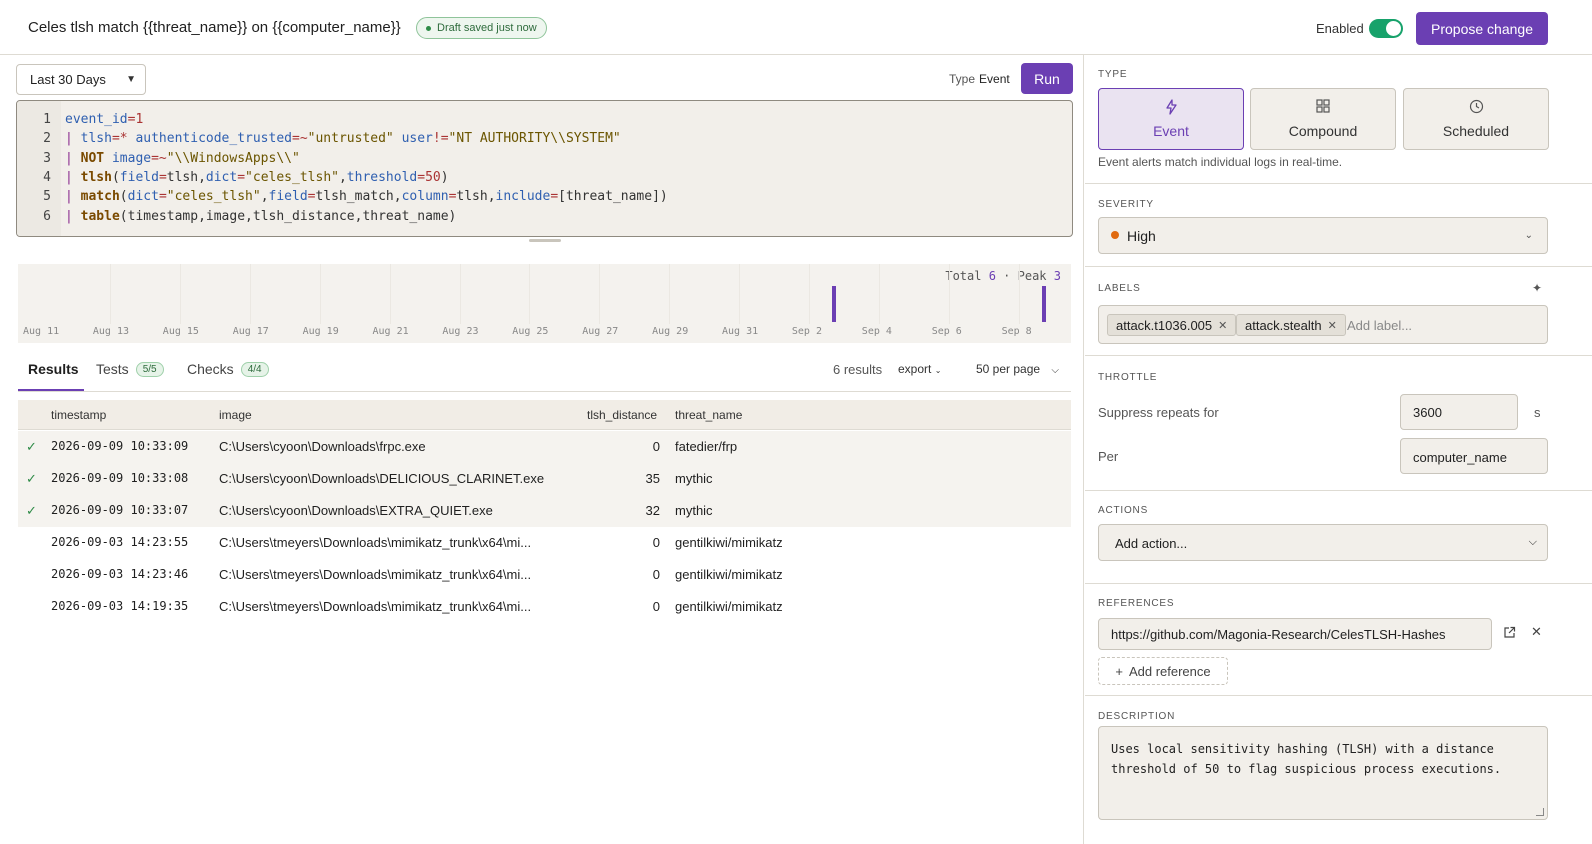 This screenshot has height=844, width=1592. Describe the element at coordinates (1171, 109) in the screenshot. I see `bolt-icon` at that location.